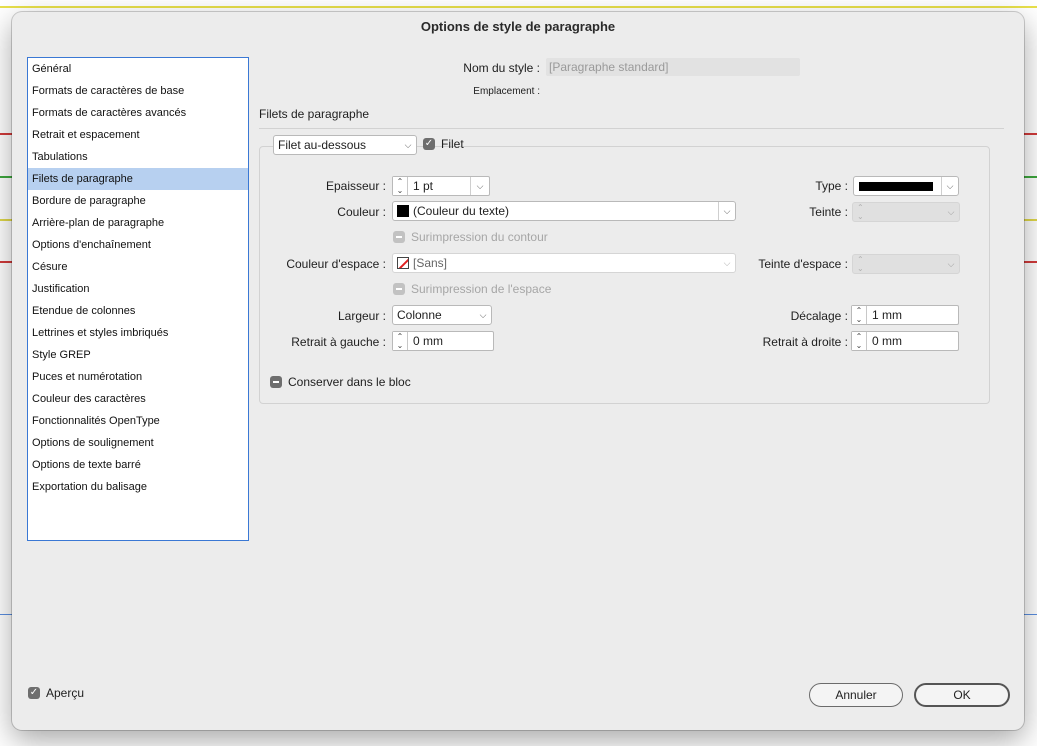 The width and height of the screenshot is (1037, 746). Describe the element at coordinates (501, 68) in the screenshot. I see `style-name-label: Nom du style :` at that location.